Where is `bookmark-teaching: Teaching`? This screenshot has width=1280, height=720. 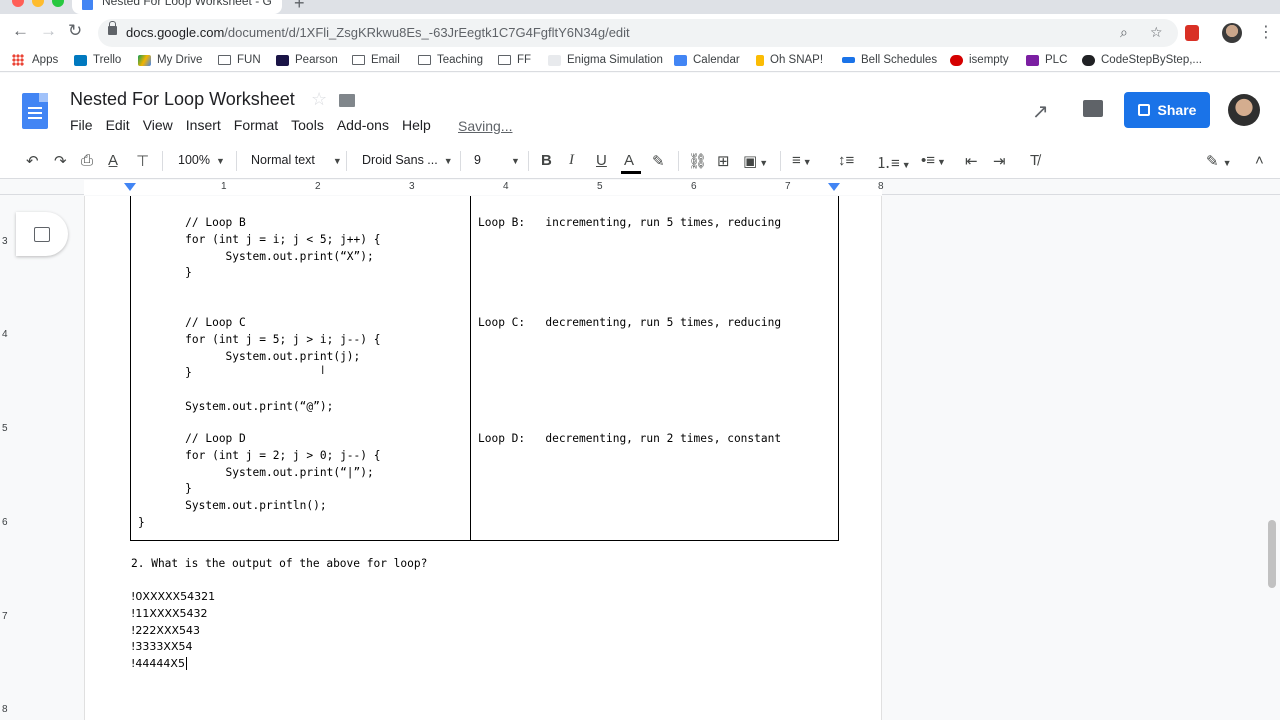
bookmark-teaching: Teaching is located at coordinates (450, 60).